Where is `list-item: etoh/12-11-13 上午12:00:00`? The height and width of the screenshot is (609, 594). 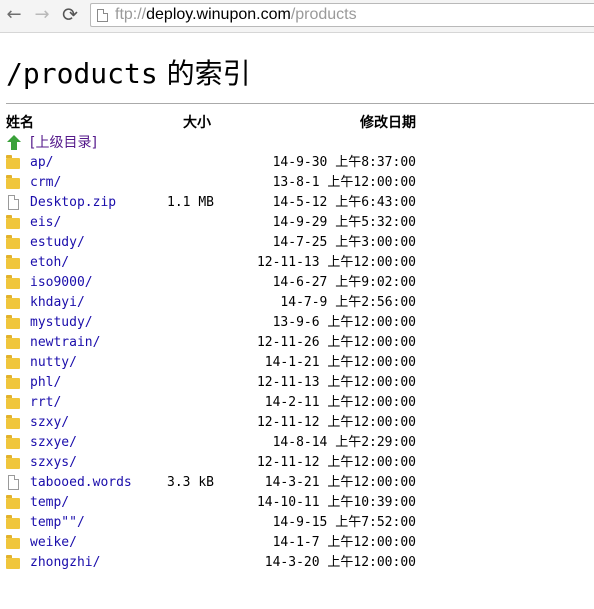
list-item: etoh/12-11-13 上午12:00:00 is located at coordinates (216, 263).